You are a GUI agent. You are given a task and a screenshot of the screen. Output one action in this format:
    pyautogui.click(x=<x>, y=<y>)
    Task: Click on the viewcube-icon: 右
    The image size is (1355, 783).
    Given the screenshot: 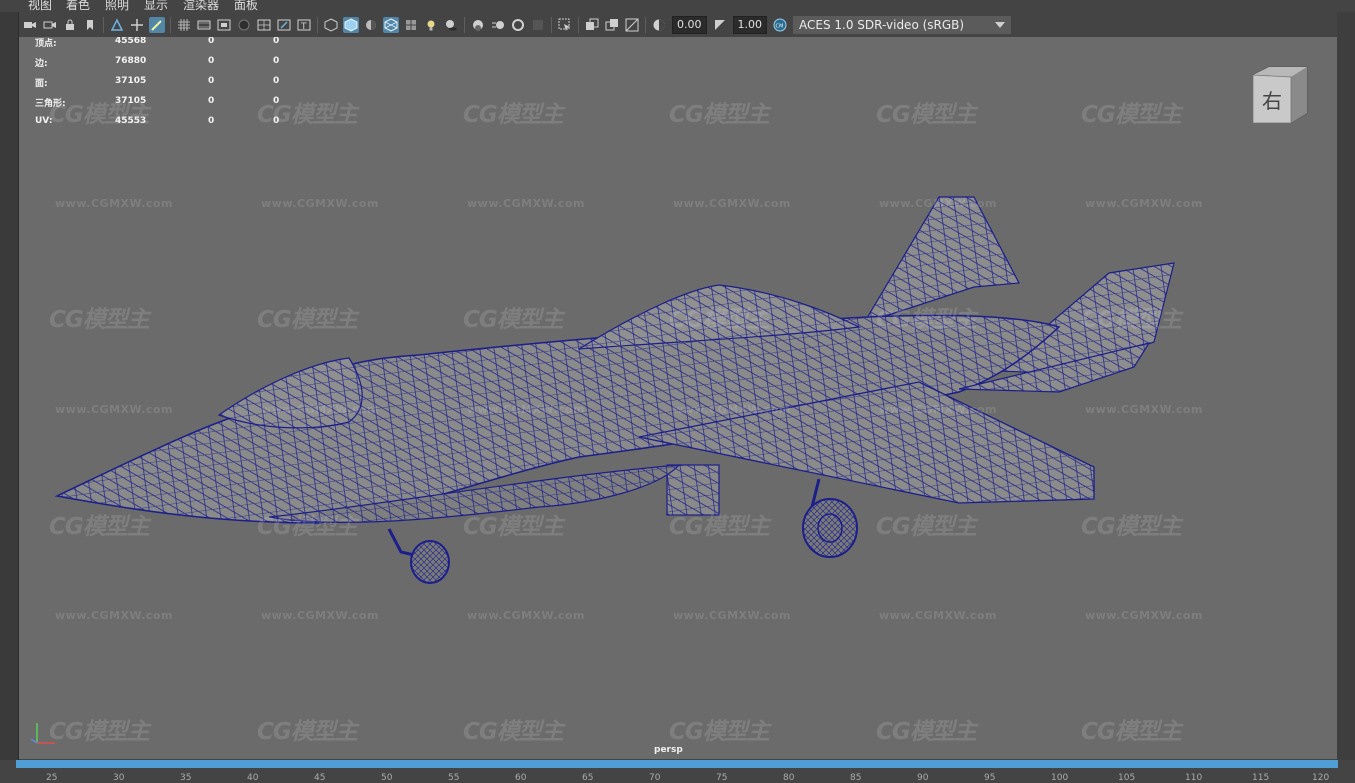 What is the action you would take?
    pyautogui.click(x=1279, y=97)
    